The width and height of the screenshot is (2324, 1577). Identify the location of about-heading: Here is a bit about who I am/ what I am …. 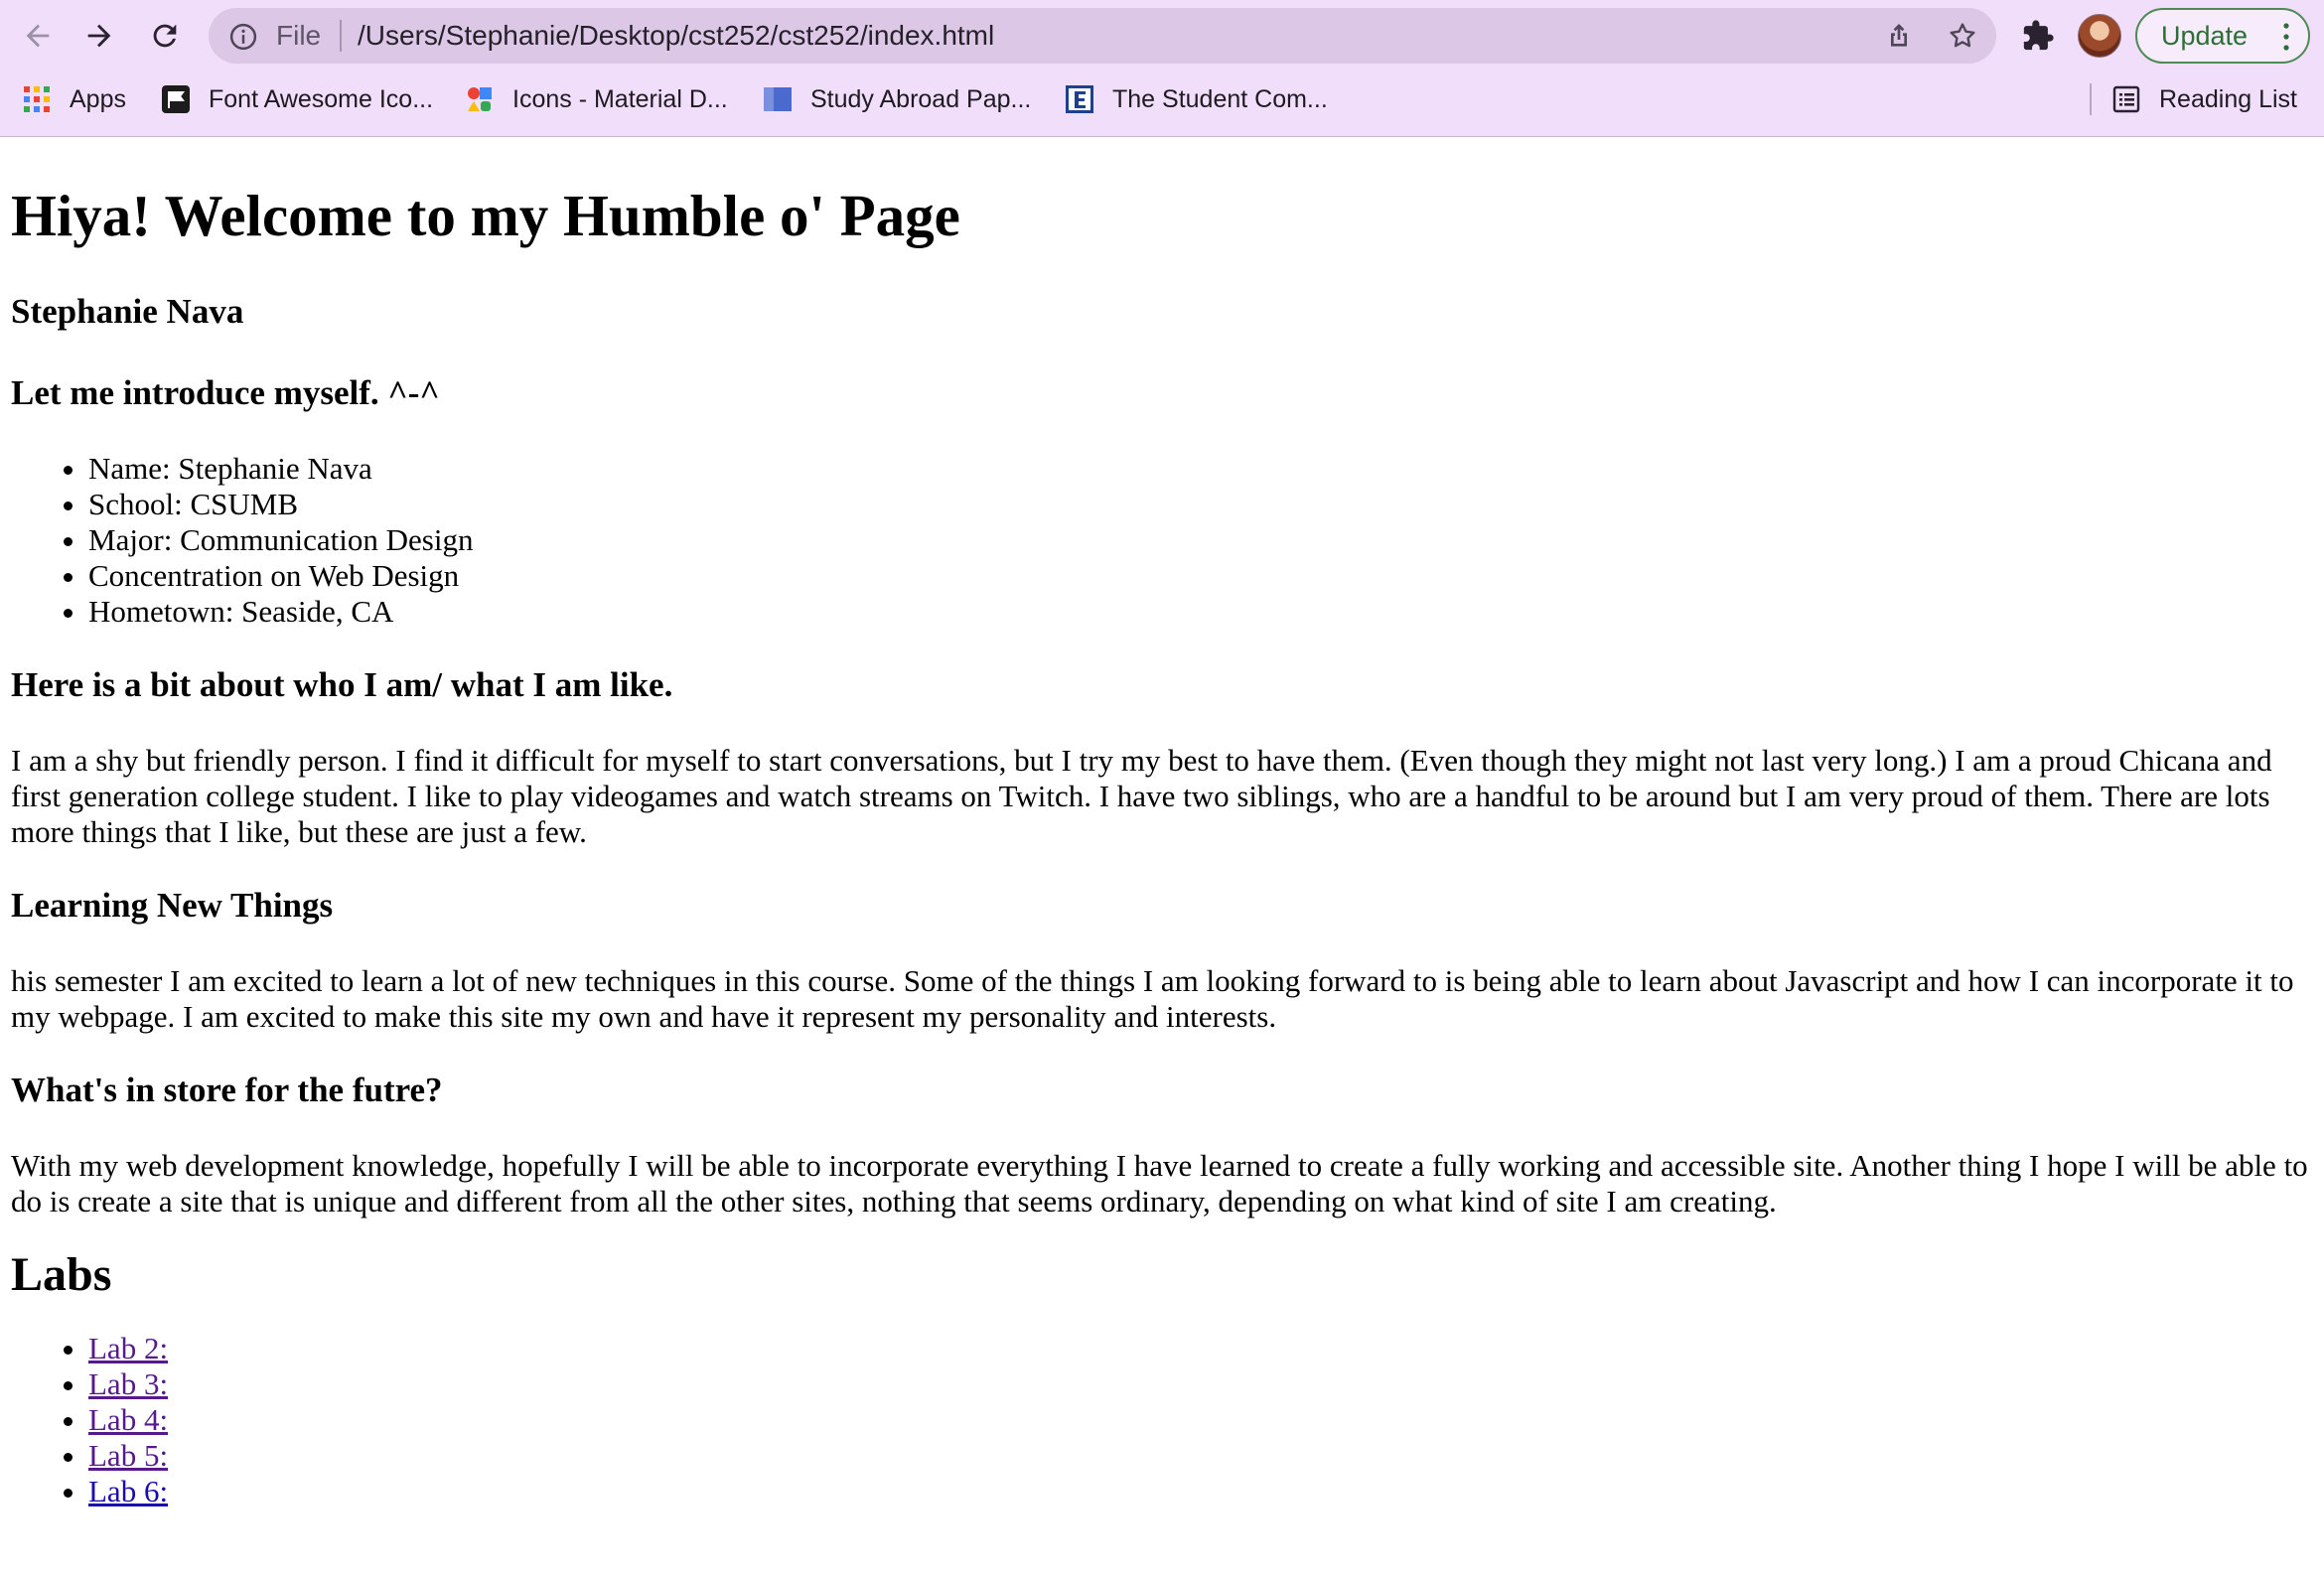
(342, 684).